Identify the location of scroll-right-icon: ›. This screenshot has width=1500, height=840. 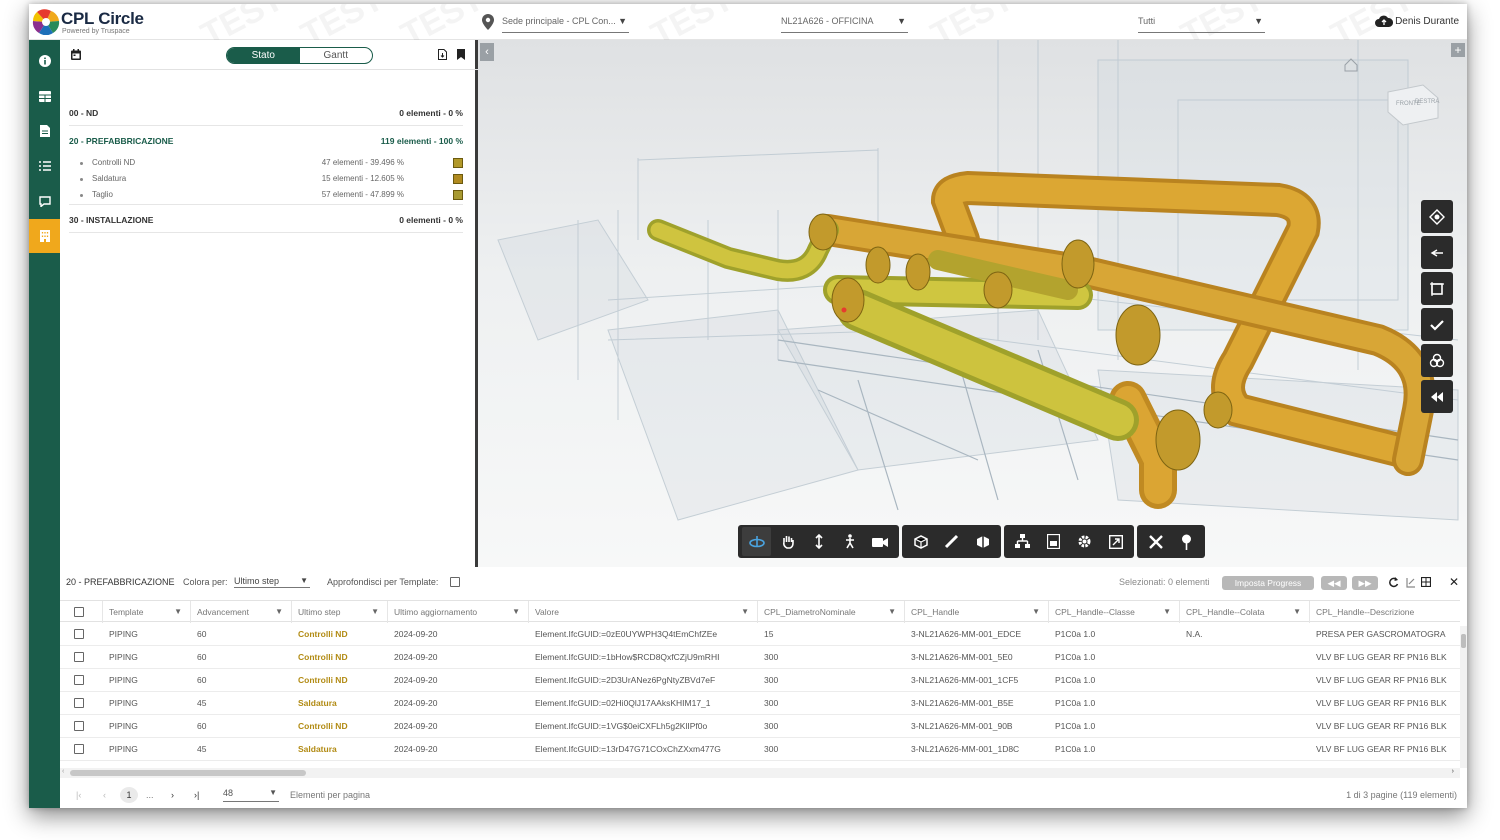
(1453, 771).